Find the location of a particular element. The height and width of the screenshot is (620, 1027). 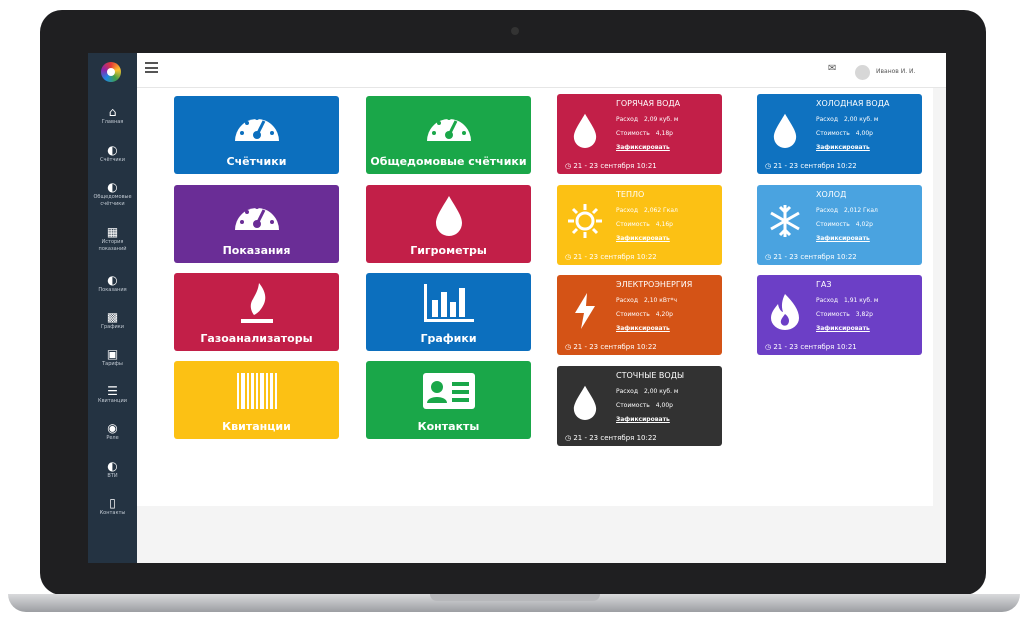

contact-card-icon: ▯ is located at coordinates (112, 503).